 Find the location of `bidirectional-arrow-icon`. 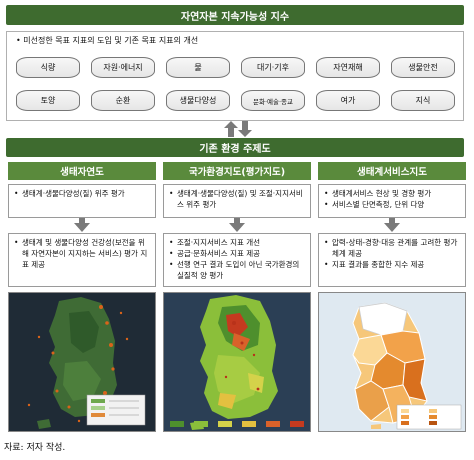

bidirectional-arrow-icon is located at coordinates (238, 129).